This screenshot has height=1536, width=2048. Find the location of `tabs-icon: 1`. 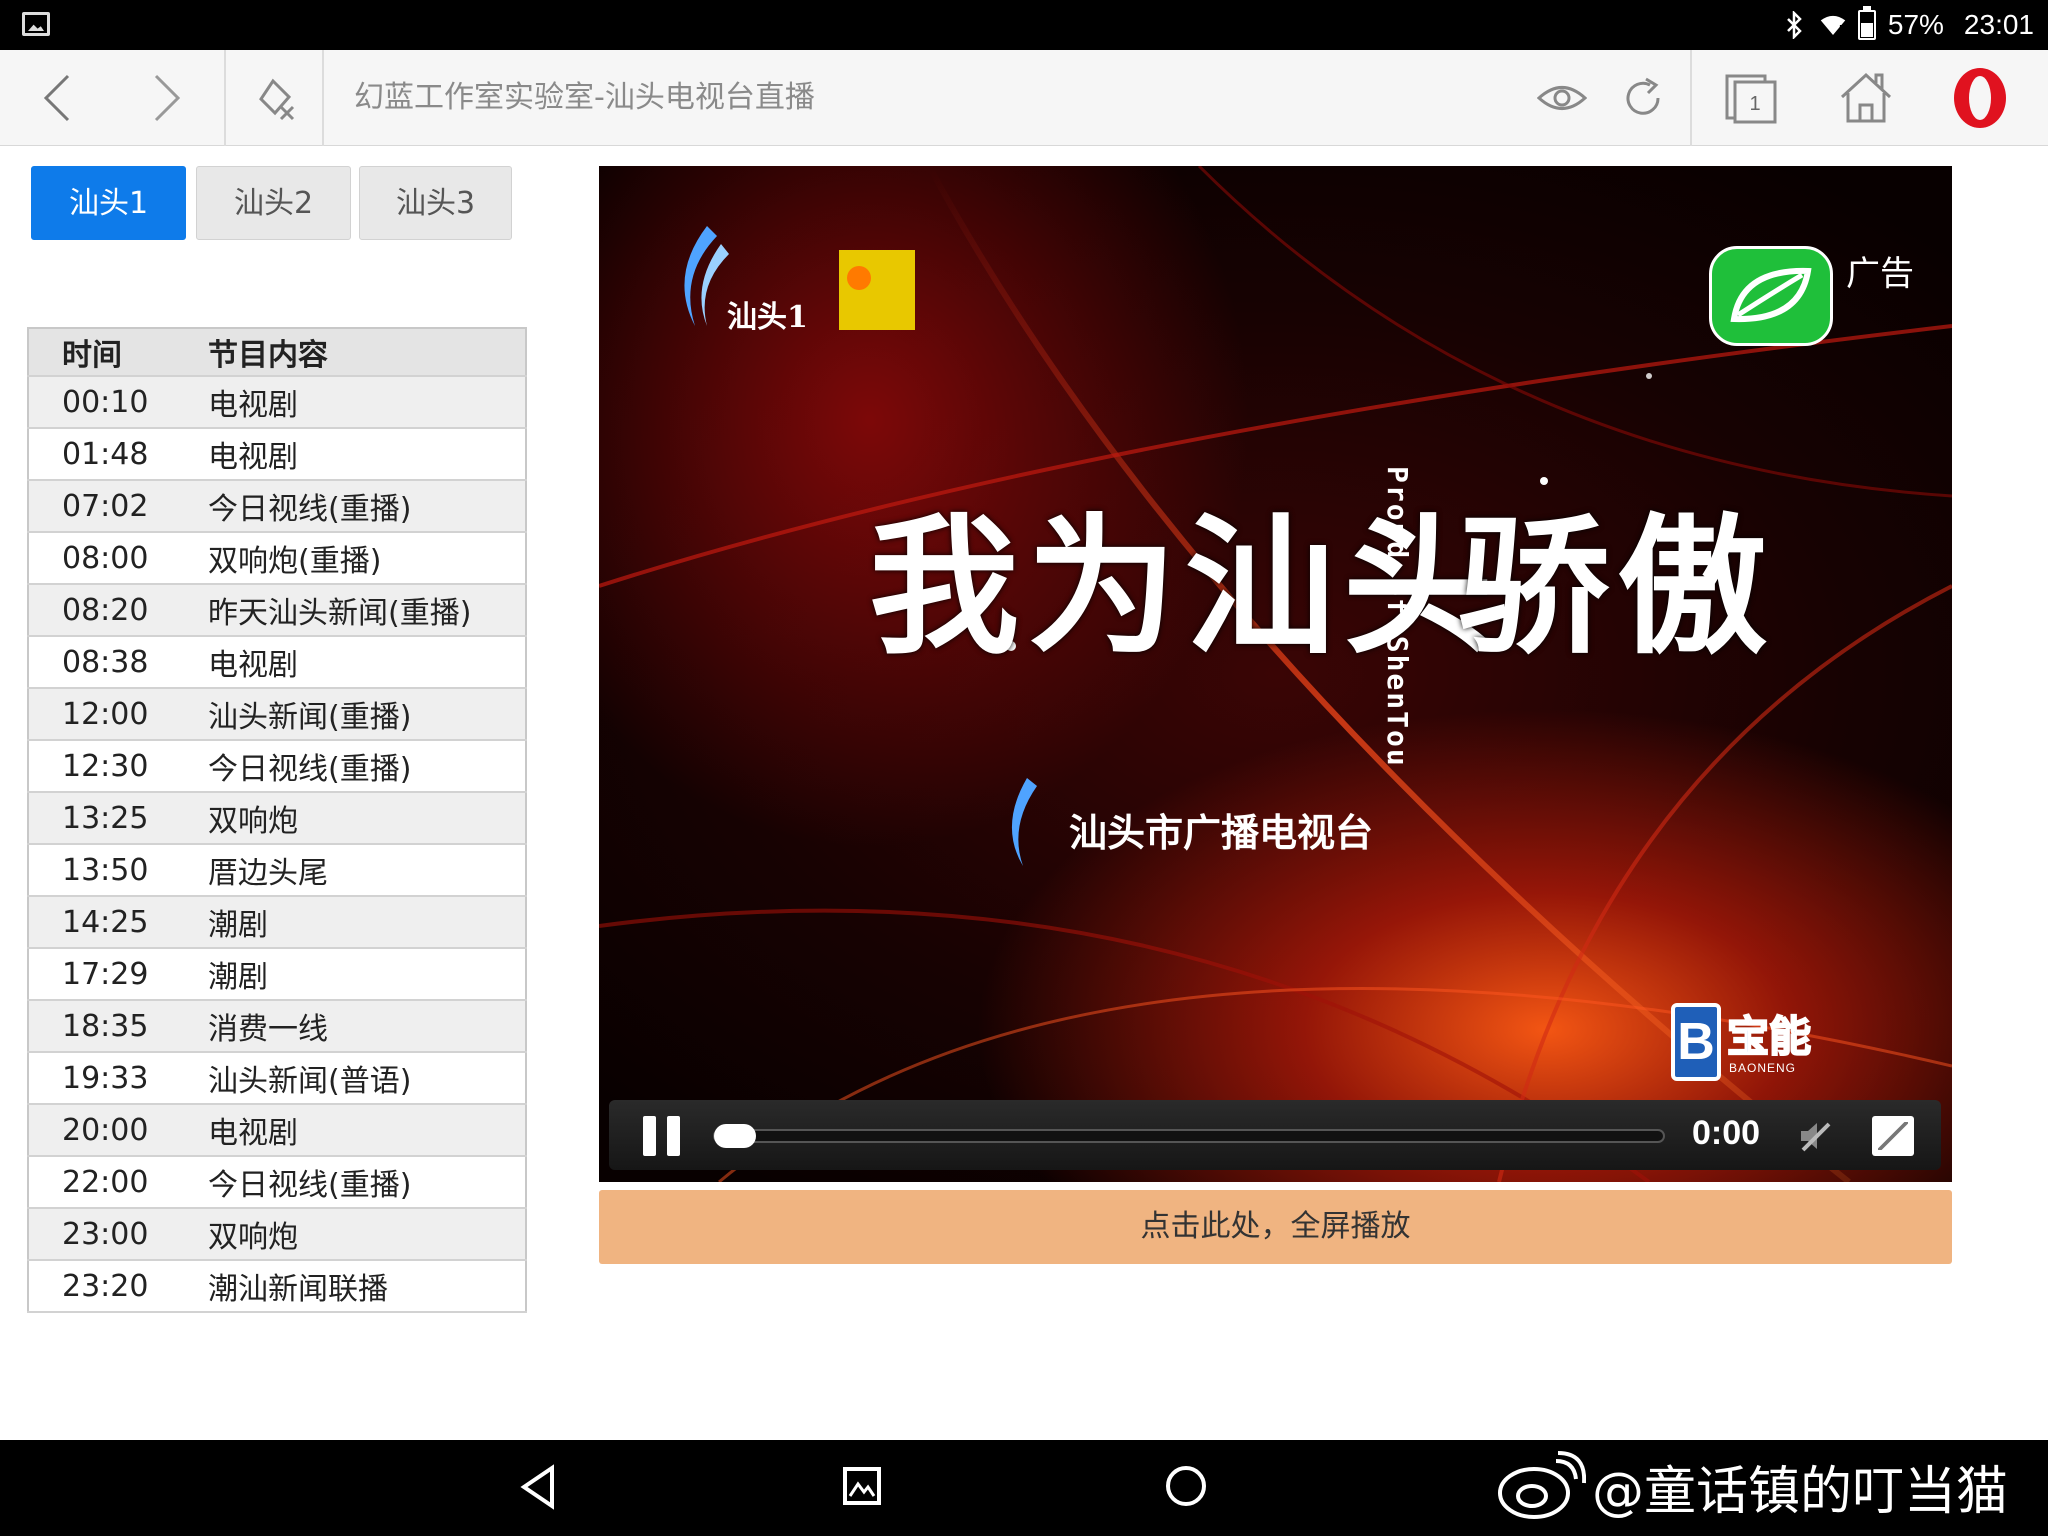

tabs-icon: 1 is located at coordinates (1751, 99).